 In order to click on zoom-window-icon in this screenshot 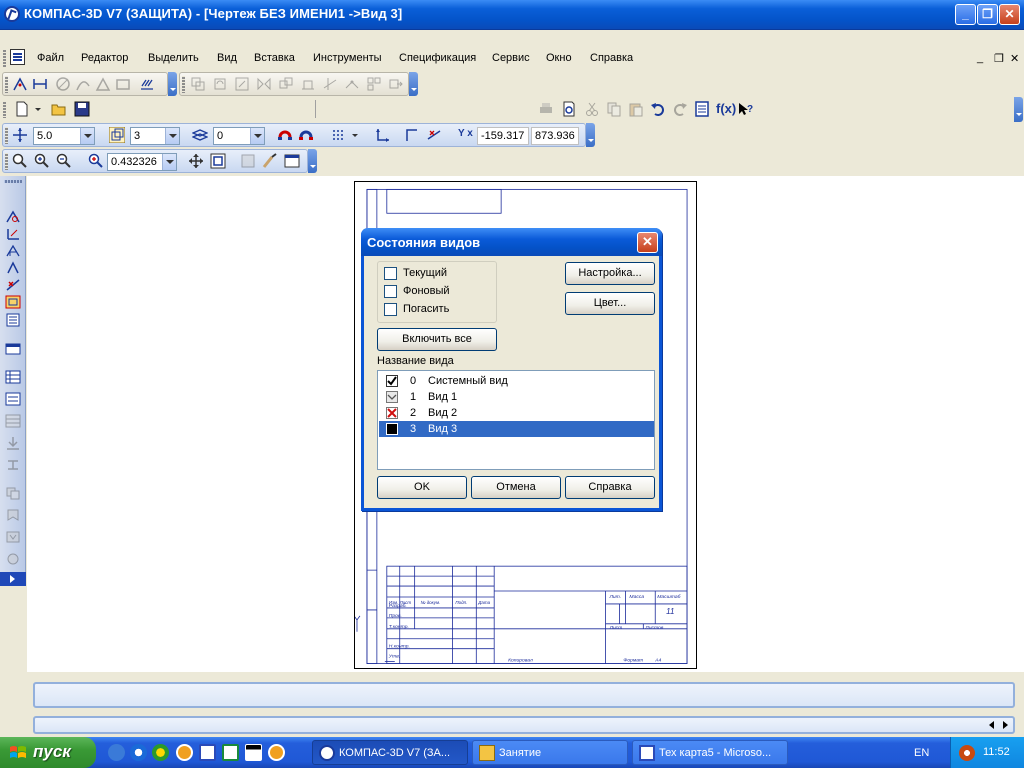, I will do `click(20, 161)`.